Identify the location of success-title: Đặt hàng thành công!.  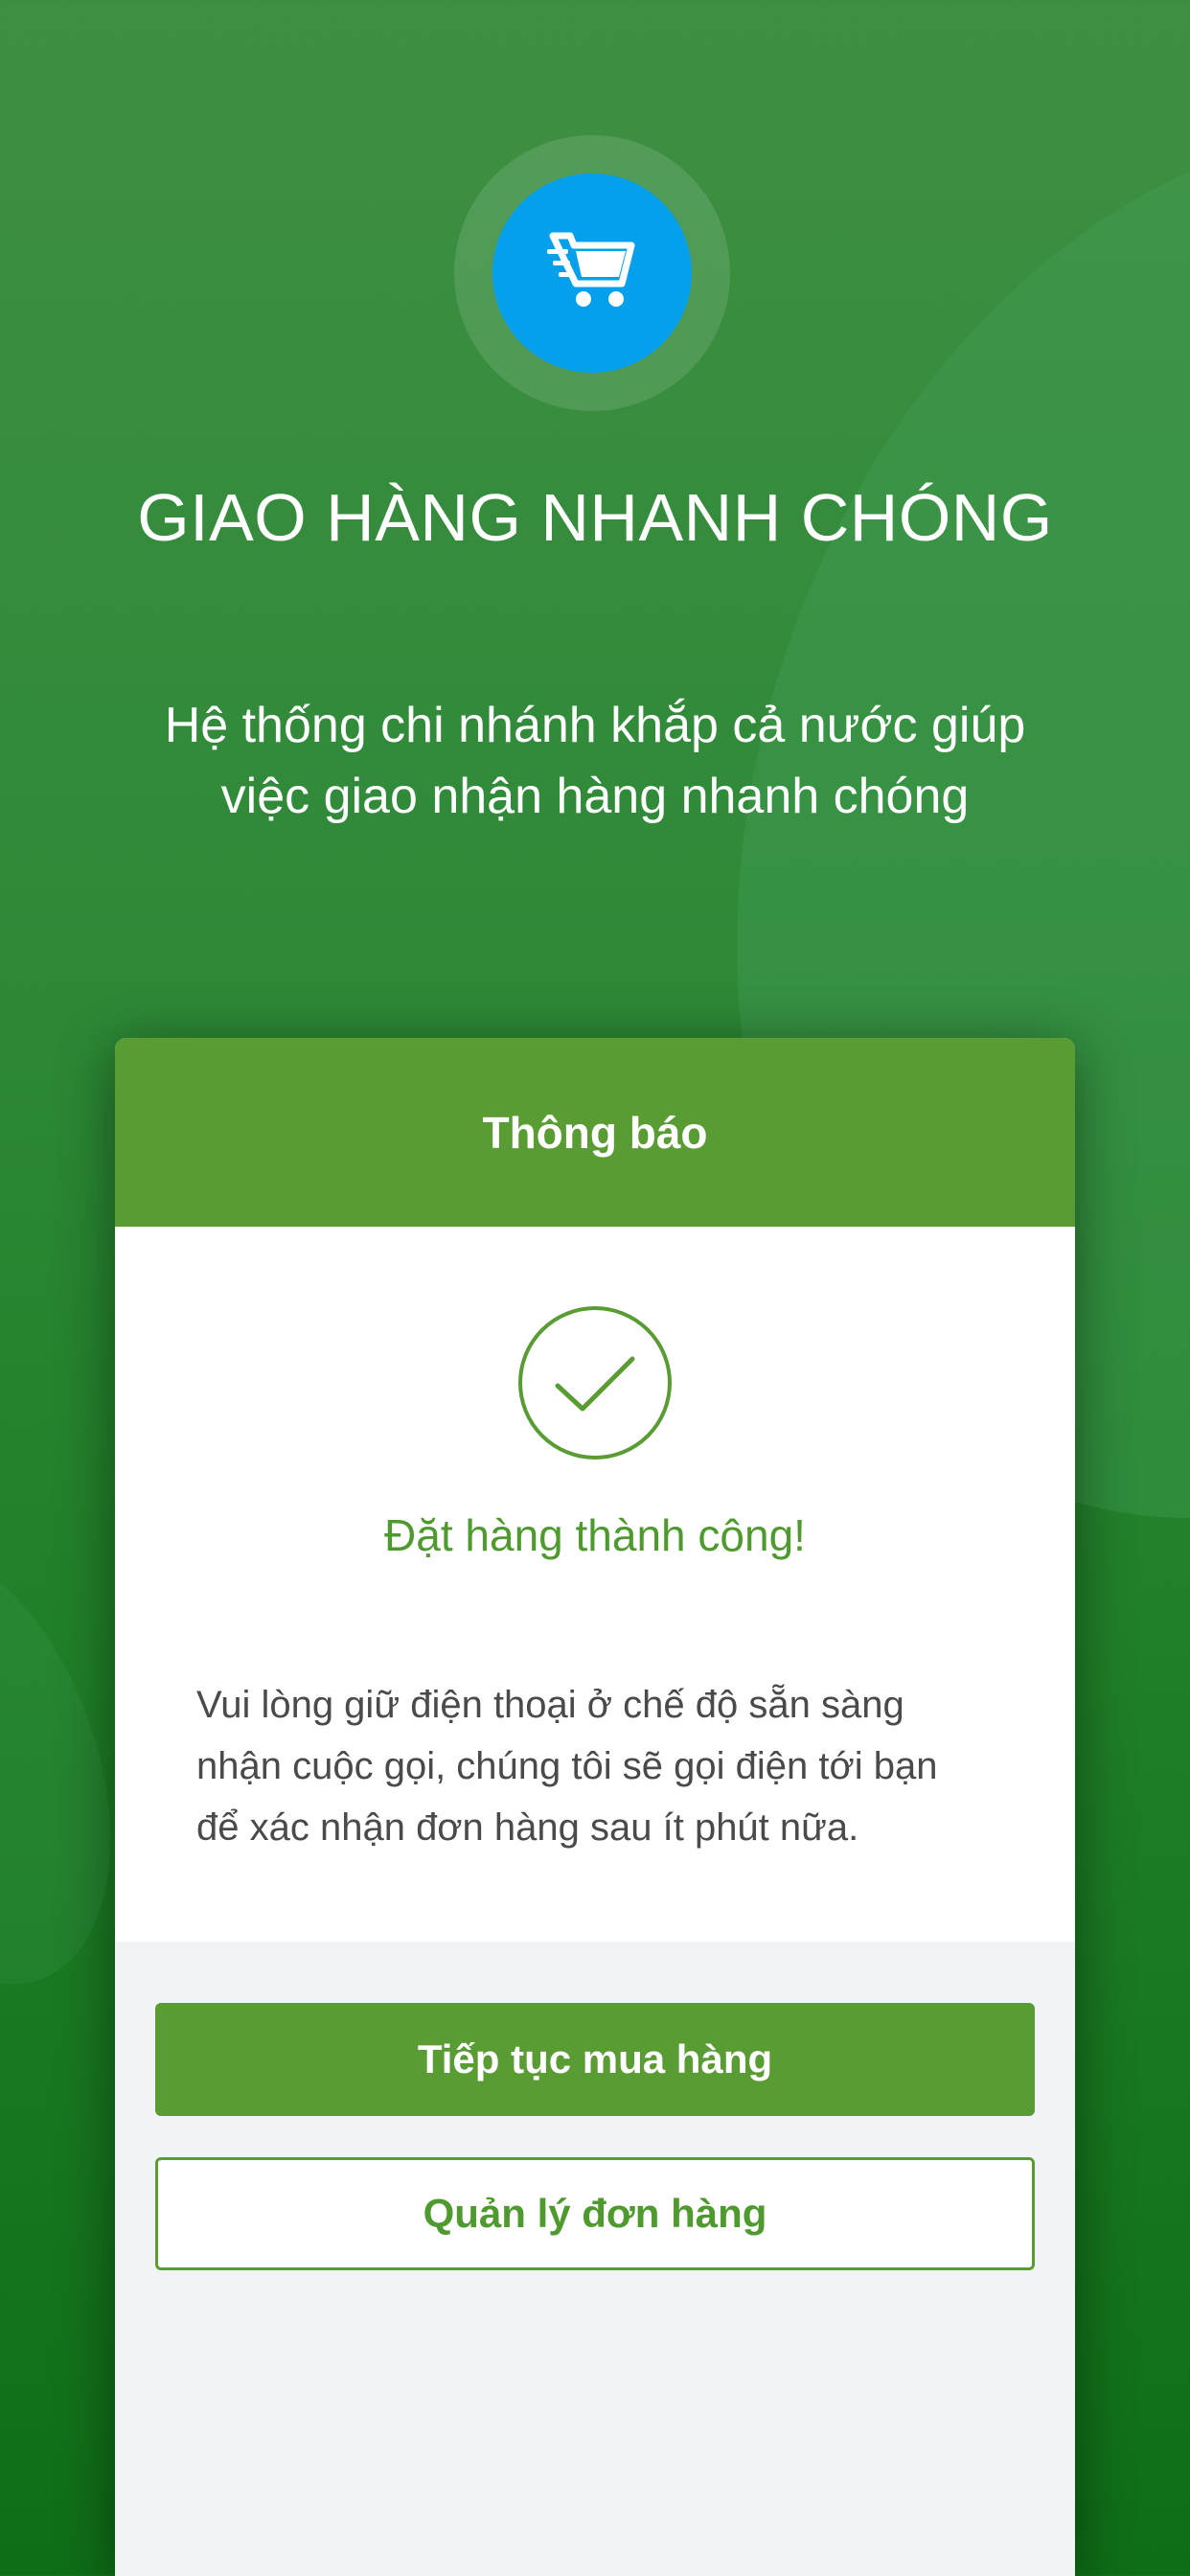
(595, 1535).